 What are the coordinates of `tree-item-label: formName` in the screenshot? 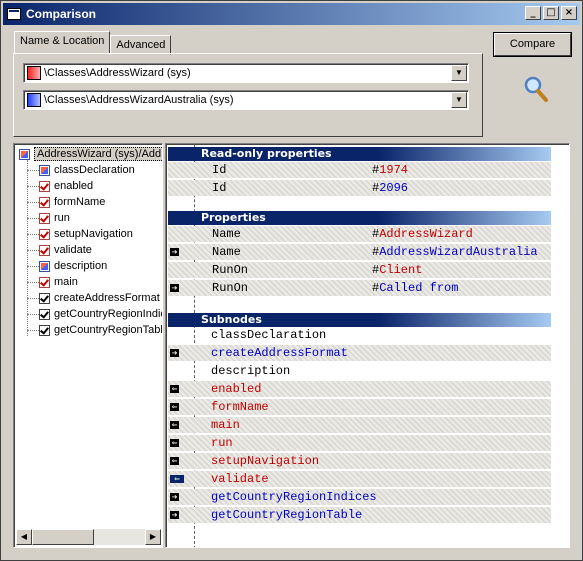 It's located at (80, 202).